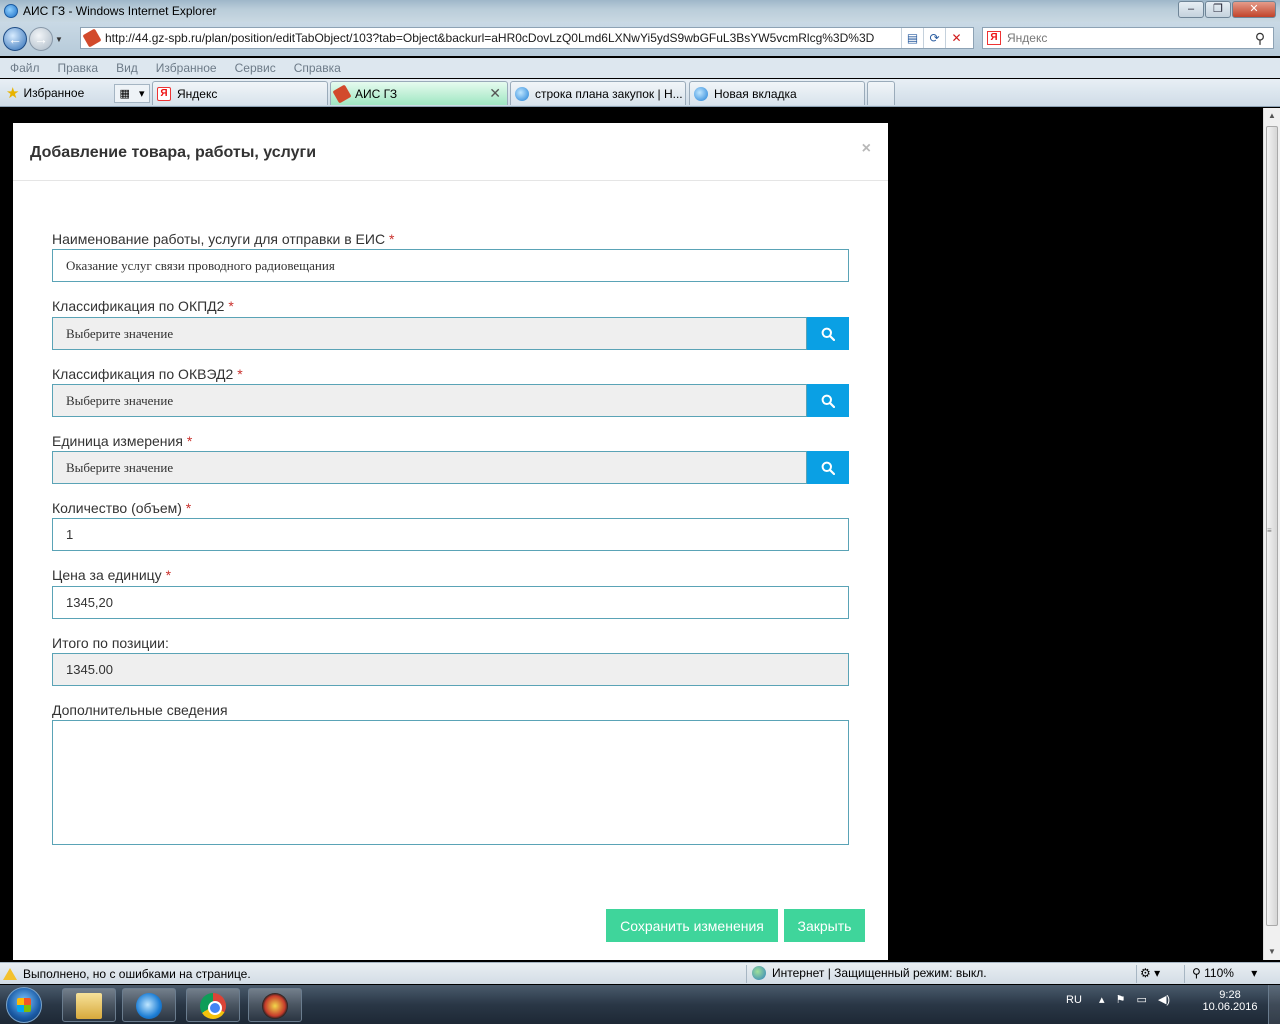  I want to click on scroll-grip-icon: ≡, so click(1269, 530).